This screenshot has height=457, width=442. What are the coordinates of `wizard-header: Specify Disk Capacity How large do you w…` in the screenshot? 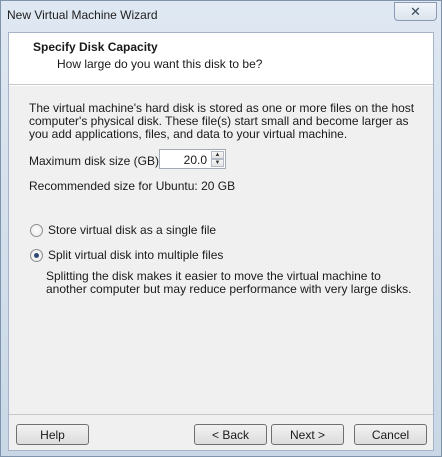 It's located at (221, 59).